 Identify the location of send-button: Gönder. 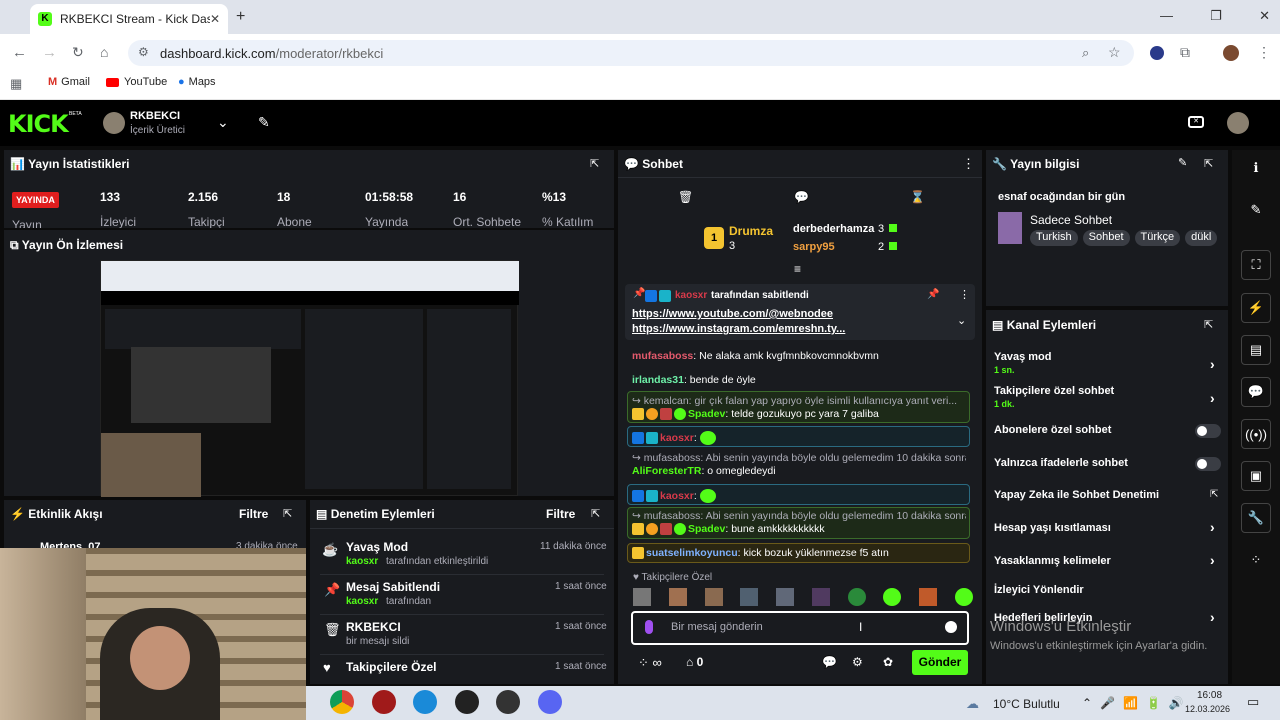
(940, 662).